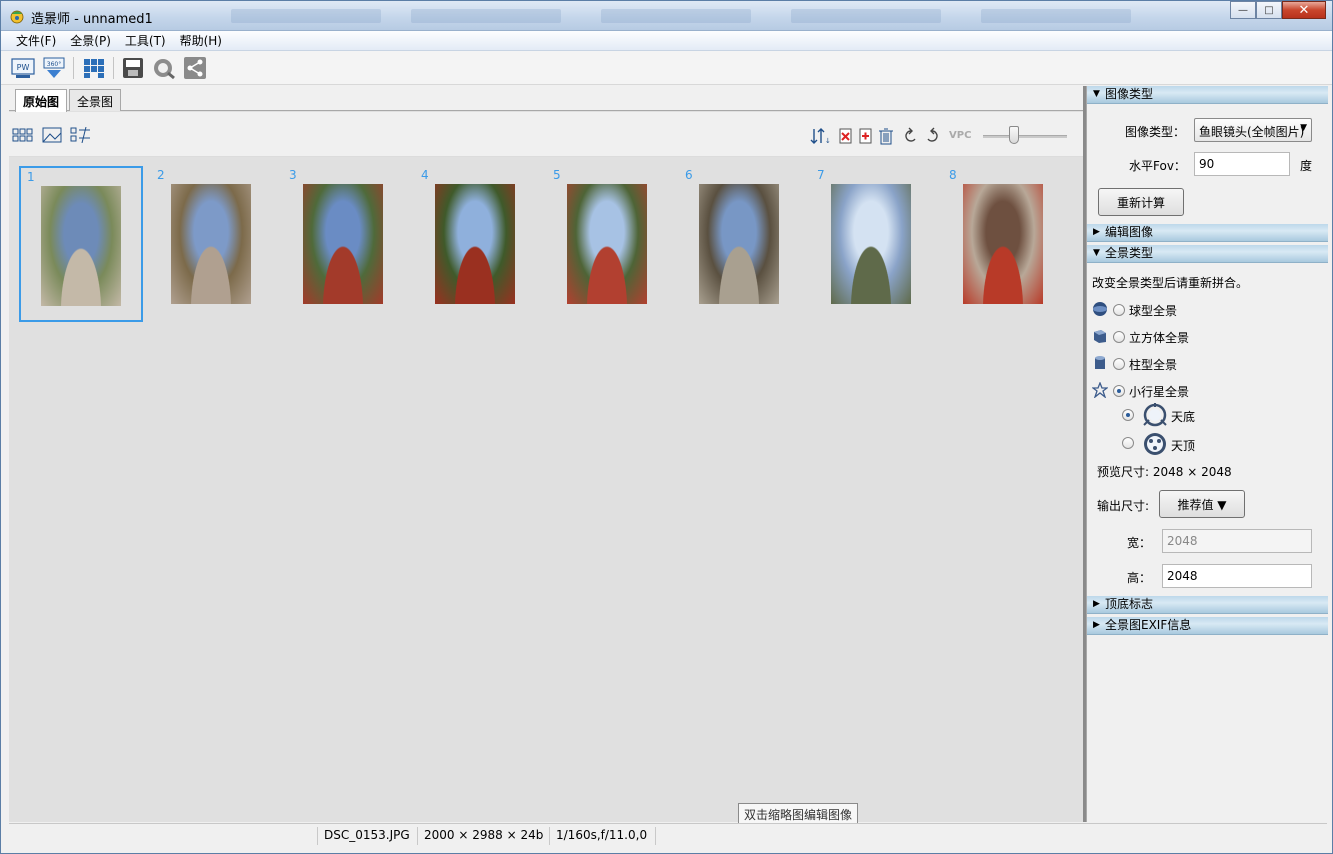 Image resolution: width=1333 pixels, height=854 pixels. I want to click on tab-source-images: 原始图, so click(41, 100).